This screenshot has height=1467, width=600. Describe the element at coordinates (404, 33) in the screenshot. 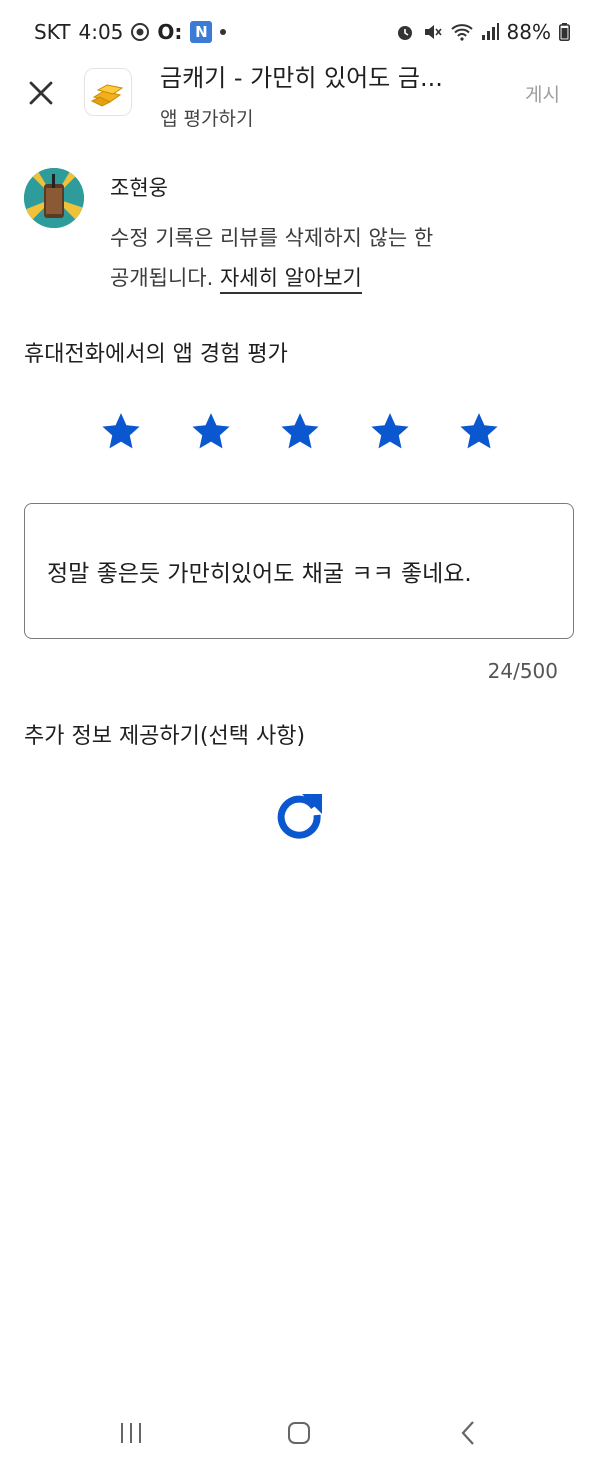

I see `alarm-icon` at that location.